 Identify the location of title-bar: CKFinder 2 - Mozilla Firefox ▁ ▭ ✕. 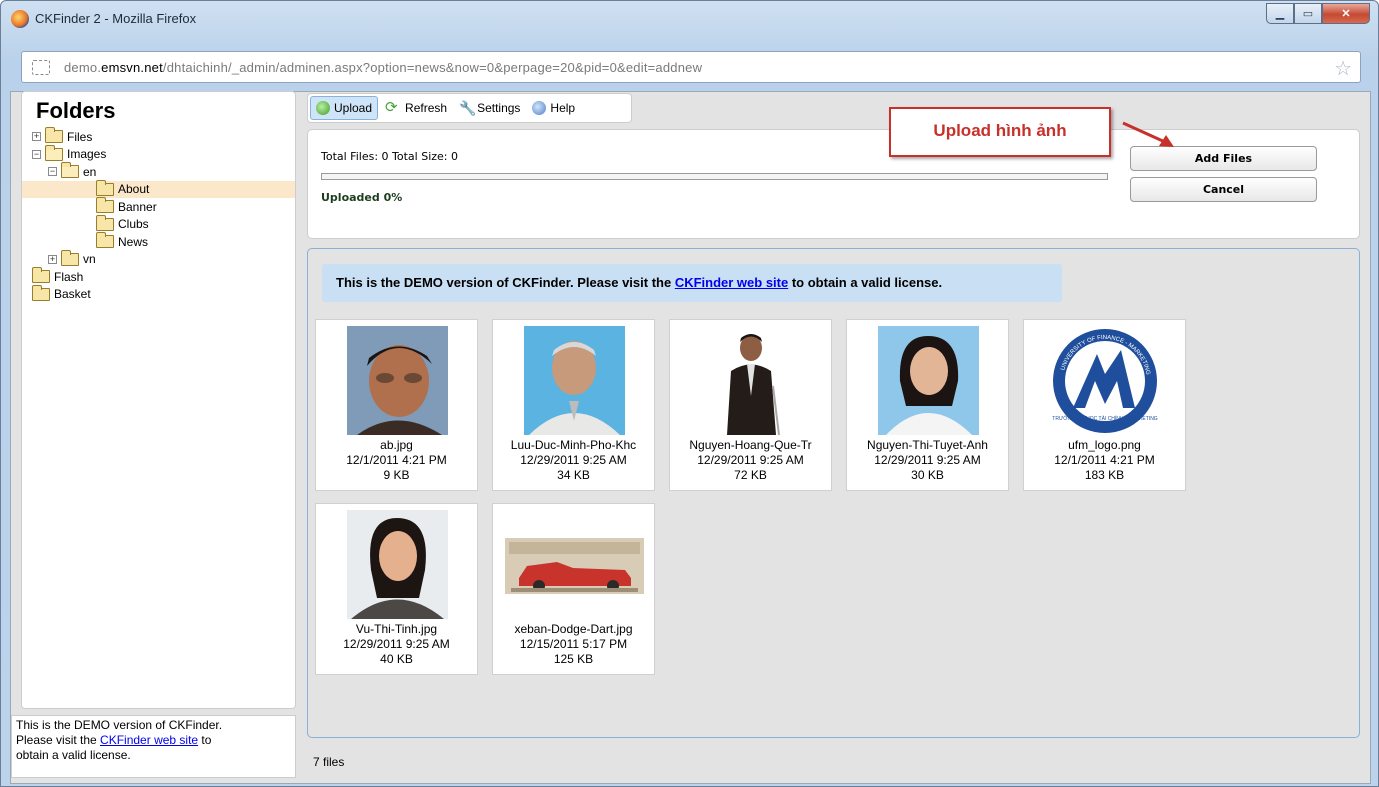
(689, 21).